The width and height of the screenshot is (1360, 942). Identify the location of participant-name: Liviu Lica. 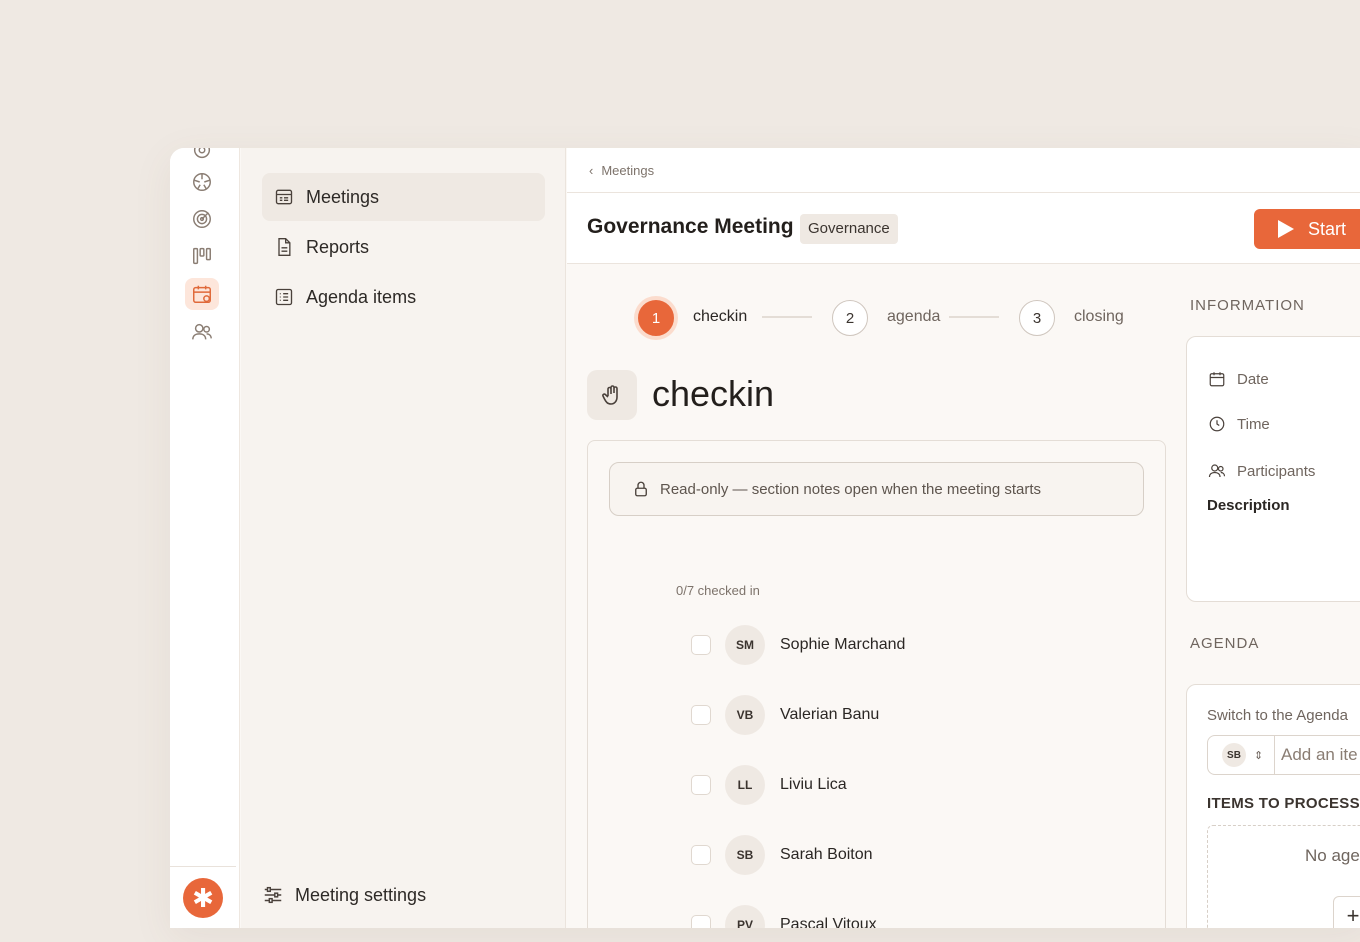
(813, 784).